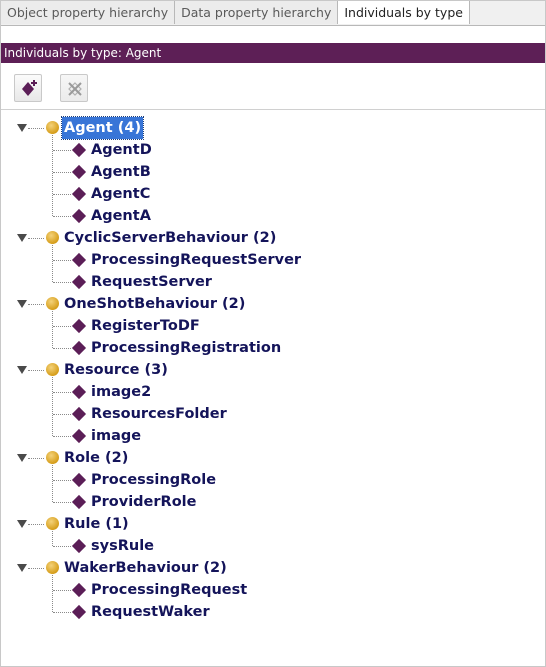 The image size is (546, 667). What do you see at coordinates (123, 546) in the screenshot?
I see `individual-label: sysRule` at bounding box center [123, 546].